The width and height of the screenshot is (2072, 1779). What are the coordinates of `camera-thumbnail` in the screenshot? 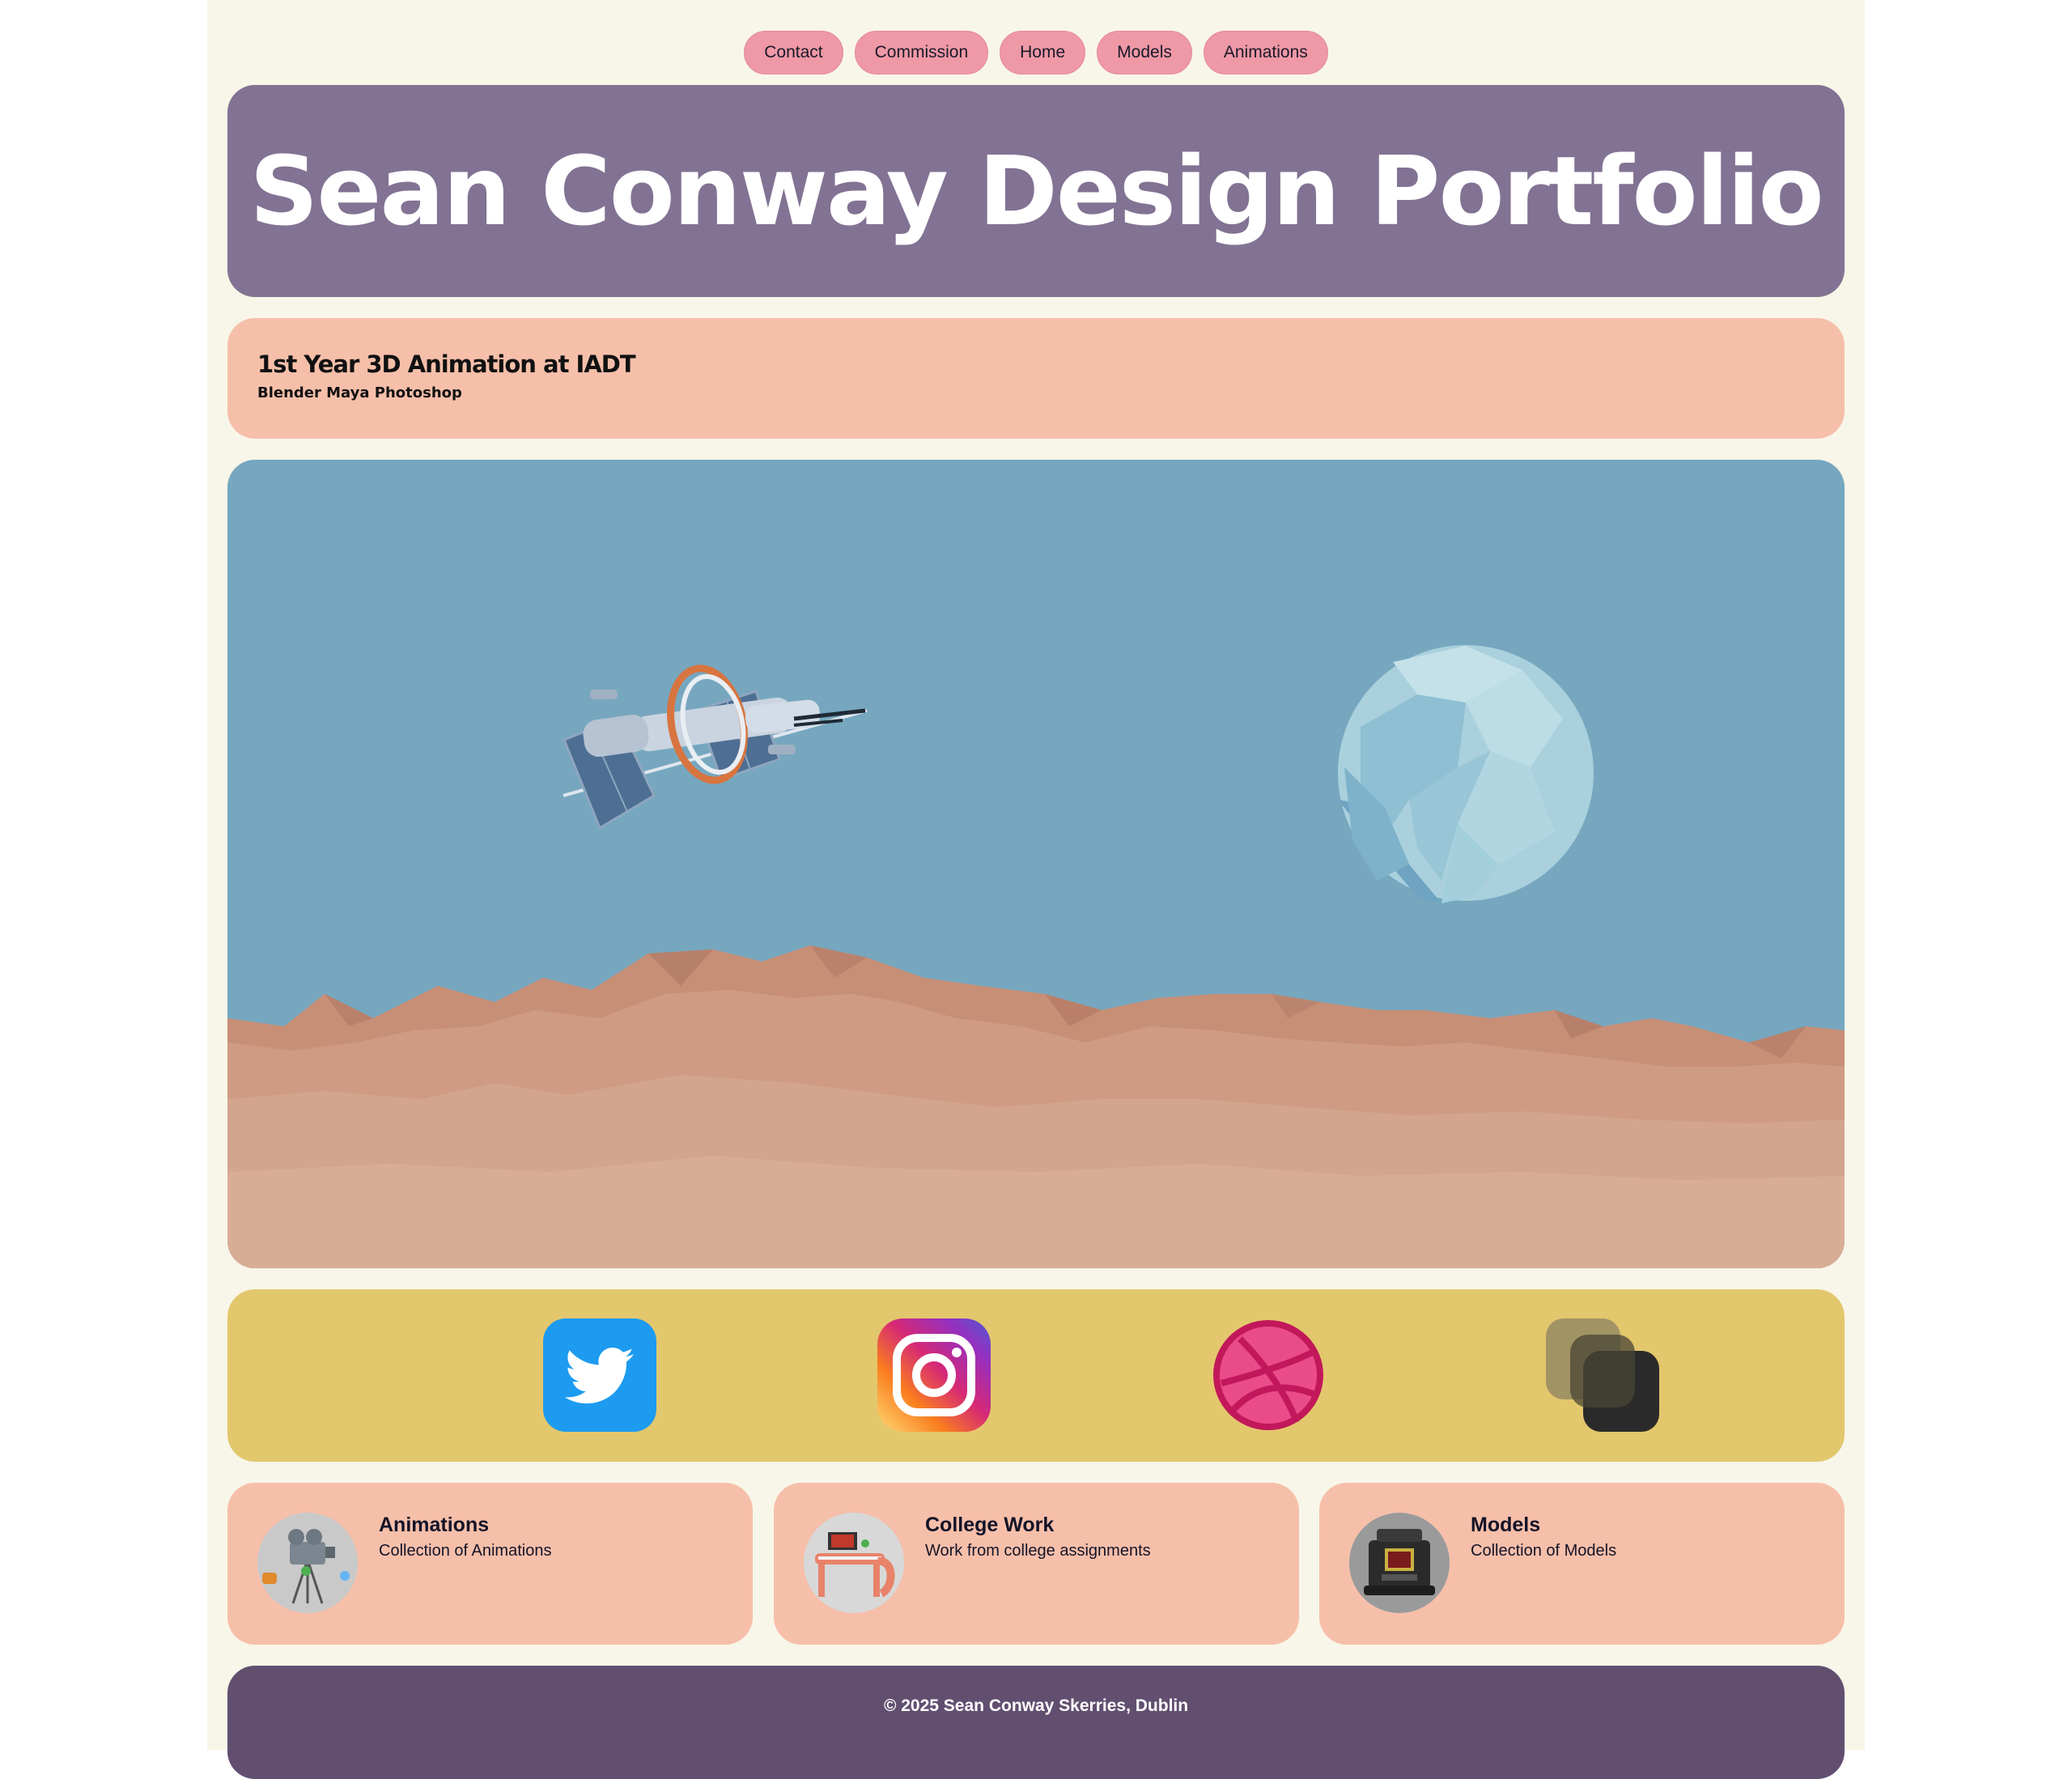 It's located at (307, 1563).